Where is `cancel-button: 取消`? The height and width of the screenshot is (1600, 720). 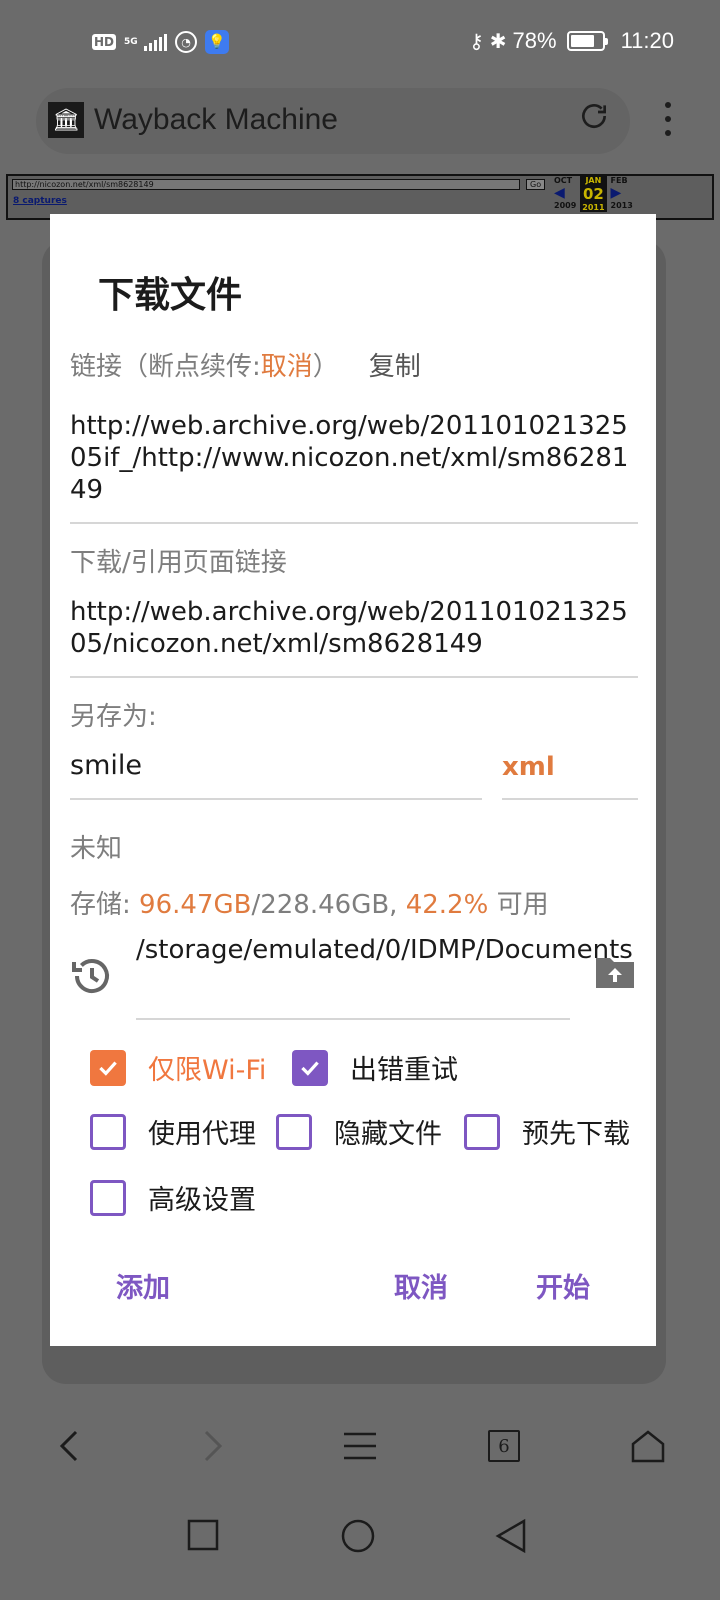
cancel-button: 取消 is located at coordinates (421, 1285).